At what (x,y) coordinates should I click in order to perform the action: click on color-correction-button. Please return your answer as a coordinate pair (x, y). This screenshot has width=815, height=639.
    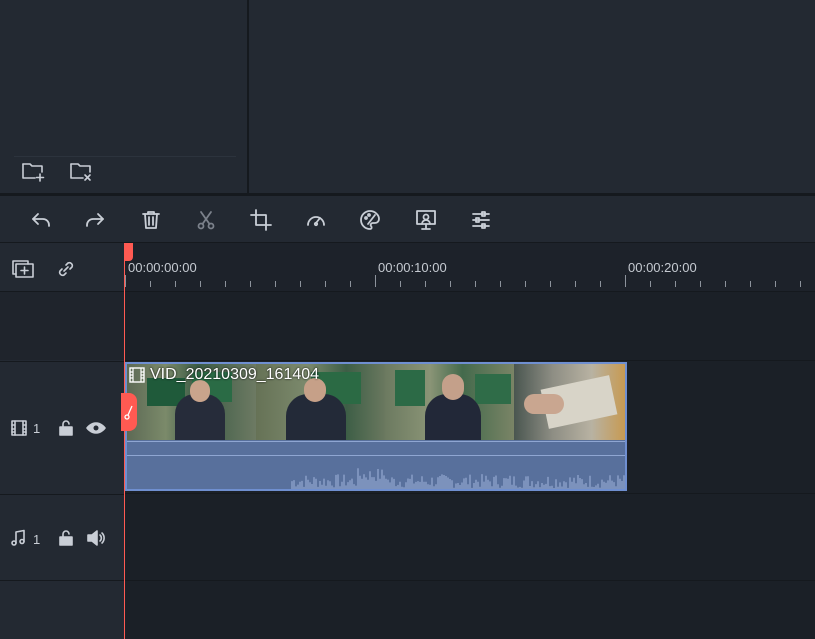
    Looking at the image, I should click on (370, 220).